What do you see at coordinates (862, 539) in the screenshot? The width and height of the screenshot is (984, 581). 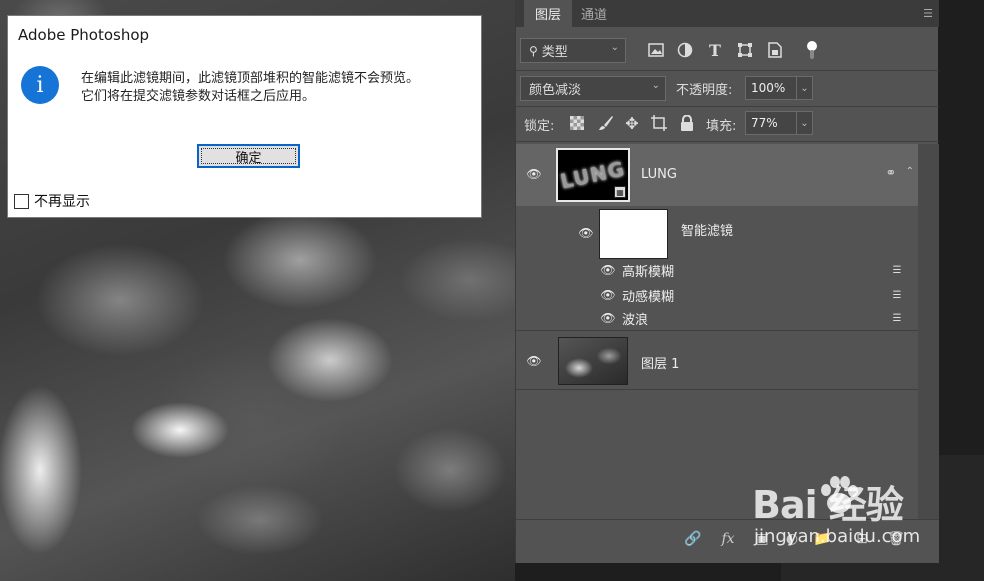 I see `new-layer-icon: ⊞` at bounding box center [862, 539].